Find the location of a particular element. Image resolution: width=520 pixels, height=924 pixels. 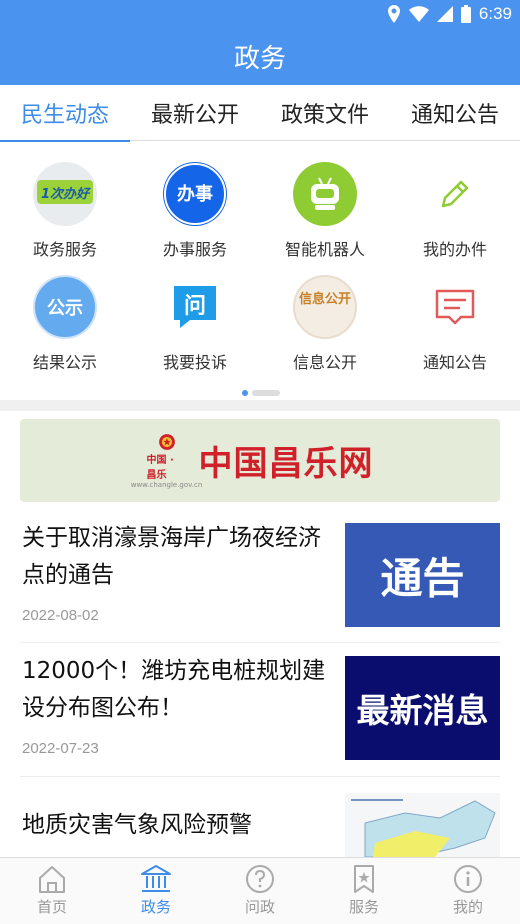

grid-label: 智能机器人 is located at coordinates (324, 249).